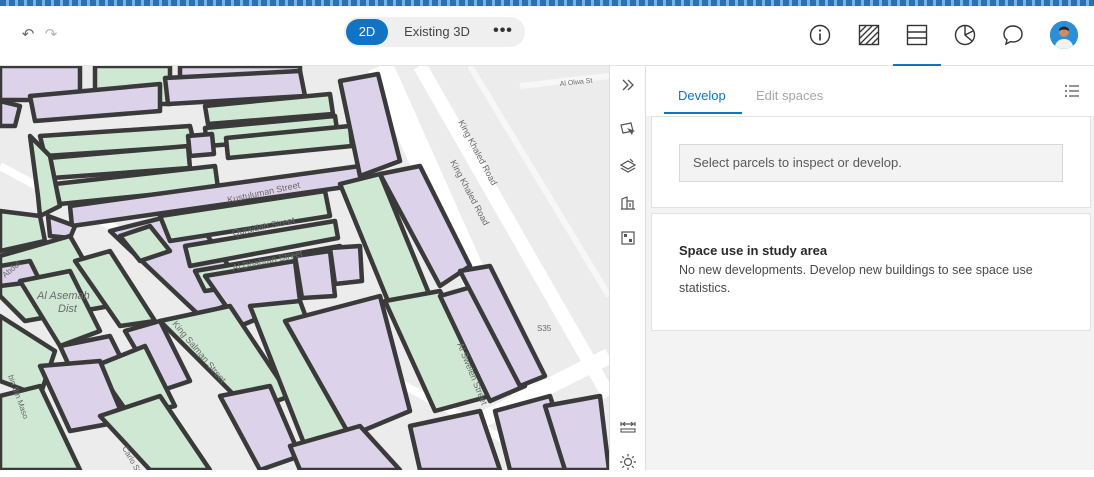 The height and width of the screenshot is (477, 1094). What do you see at coordinates (28, 35) in the screenshot?
I see `undo-icon: ↶` at bounding box center [28, 35].